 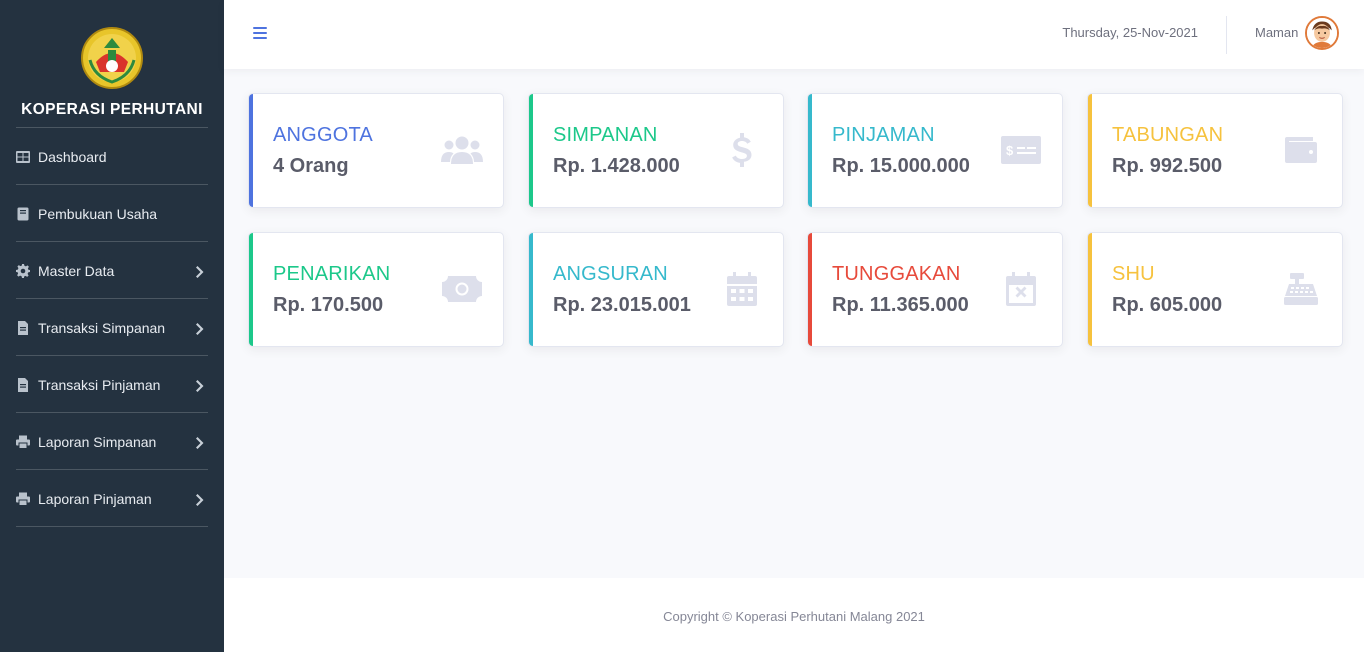 I want to click on users-icon, so click(x=462, y=150).